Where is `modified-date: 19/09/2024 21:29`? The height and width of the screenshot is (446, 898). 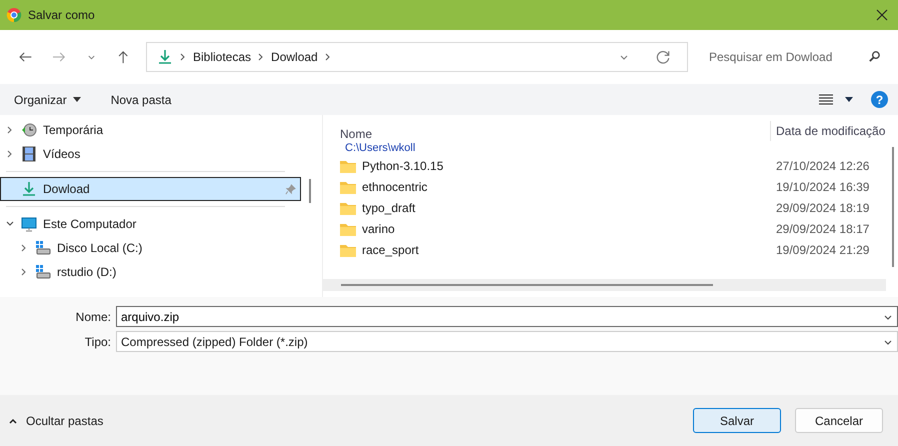 modified-date: 19/09/2024 21:29 is located at coordinates (823, 249).